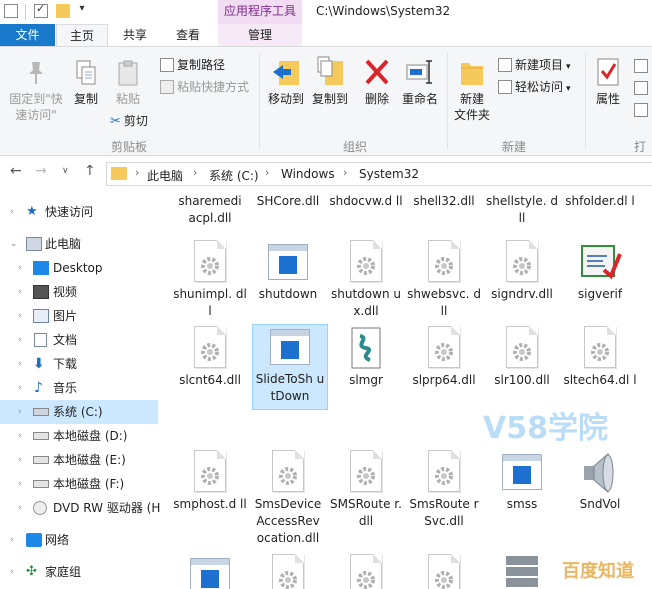 The image size is (652, 589). I want to click on up-arrow-icon: ↑, so click(90, 171).